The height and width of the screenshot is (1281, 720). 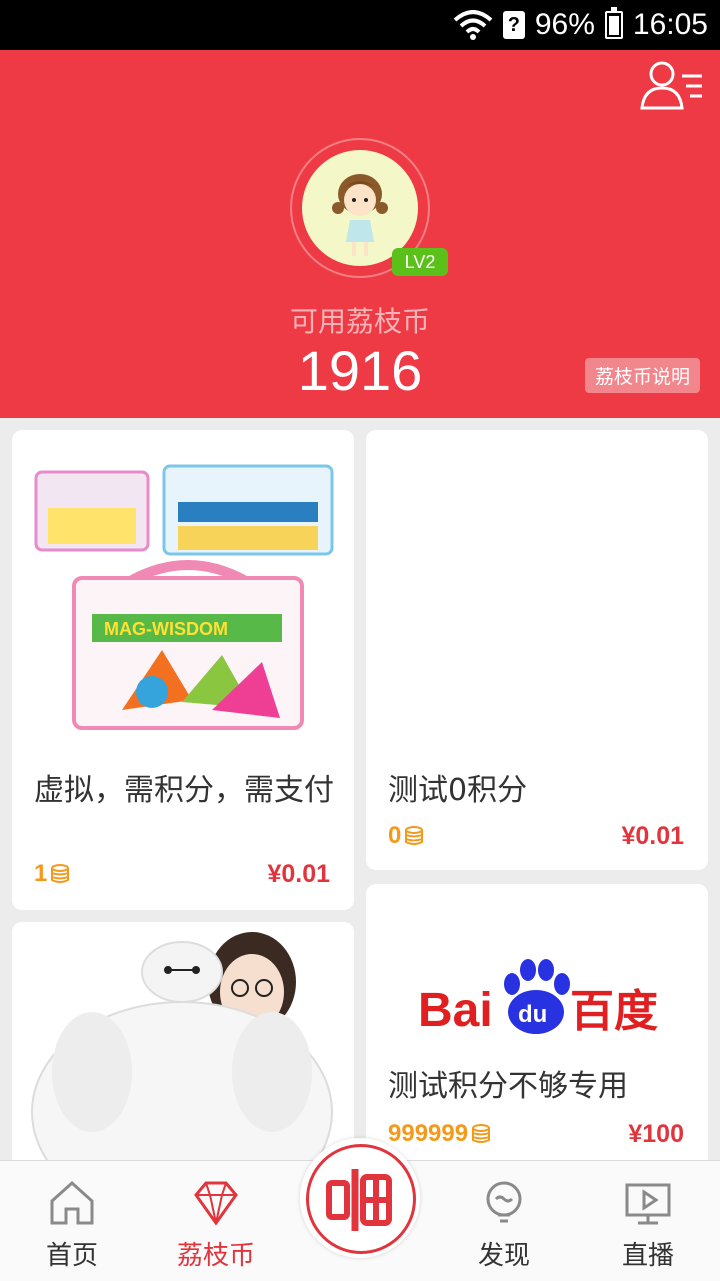 I want to click on battery-icon, so click(x=613, y=23).